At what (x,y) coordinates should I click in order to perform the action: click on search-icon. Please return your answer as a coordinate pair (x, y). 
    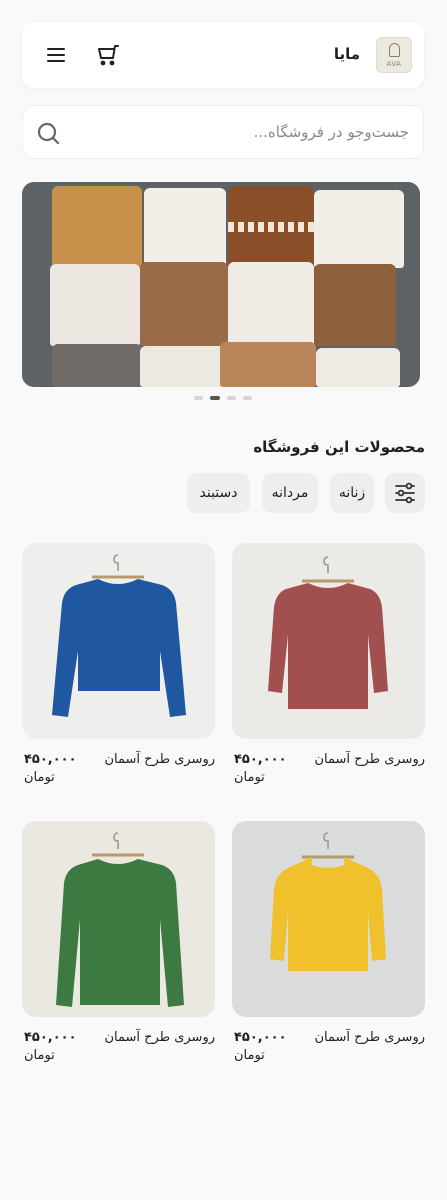
    Looking at the image, I should click on (49, 134).